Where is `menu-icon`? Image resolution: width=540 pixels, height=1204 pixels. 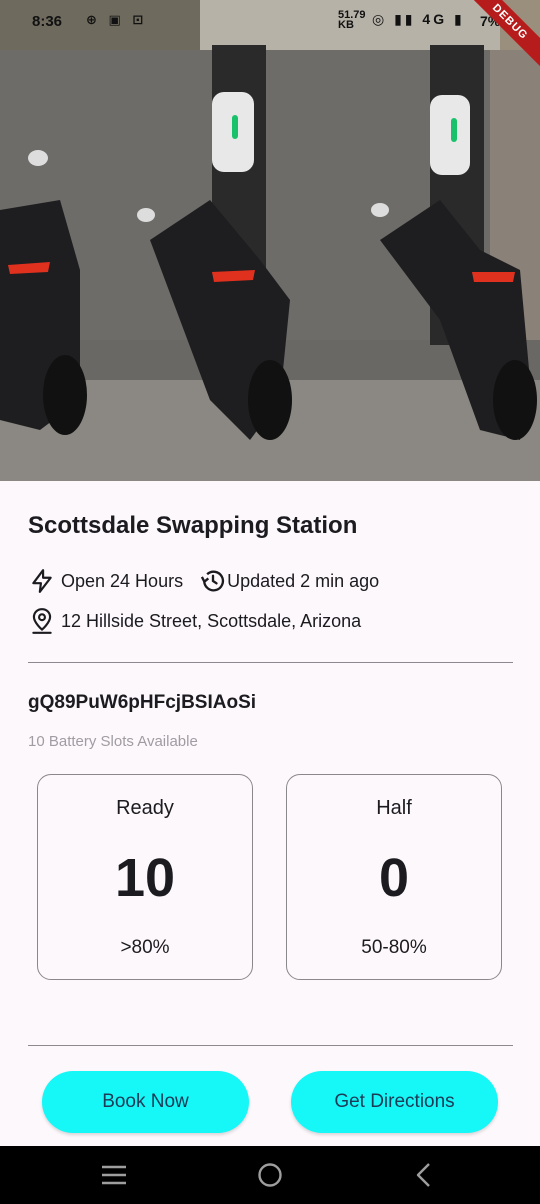
menu-icon is located at coordinates (114, 1175).